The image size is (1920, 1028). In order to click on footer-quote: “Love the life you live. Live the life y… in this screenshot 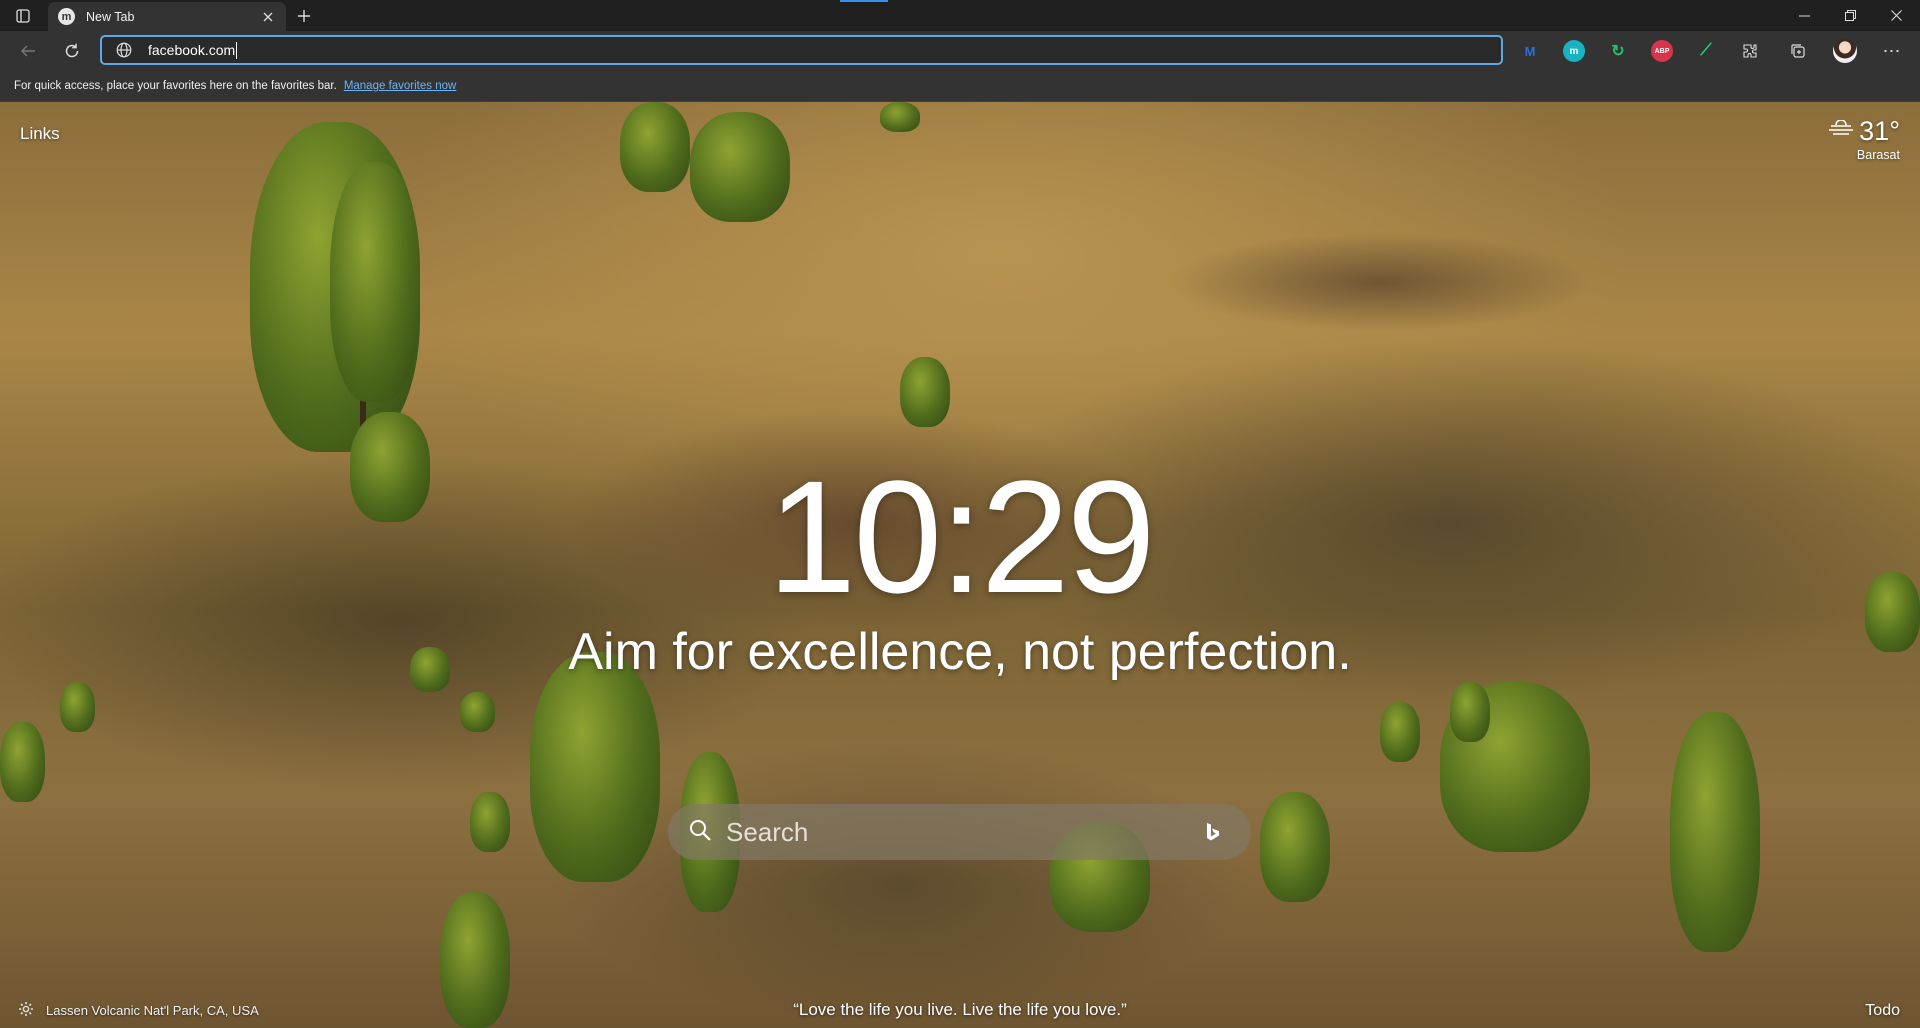, I will do `click(960, 1009)`.